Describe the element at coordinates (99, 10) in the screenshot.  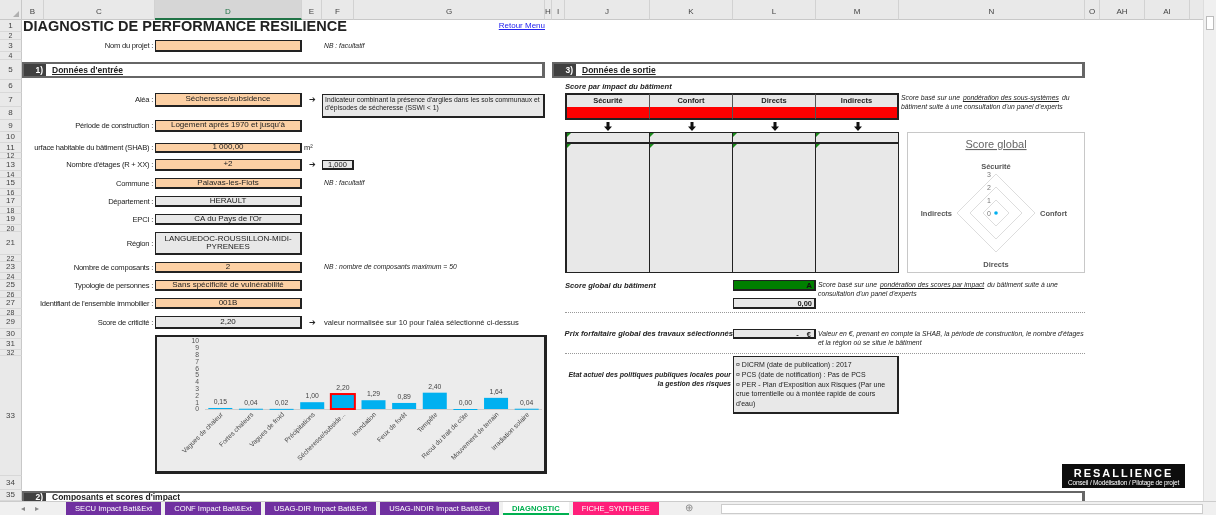
I see `column-header: C` at that location.